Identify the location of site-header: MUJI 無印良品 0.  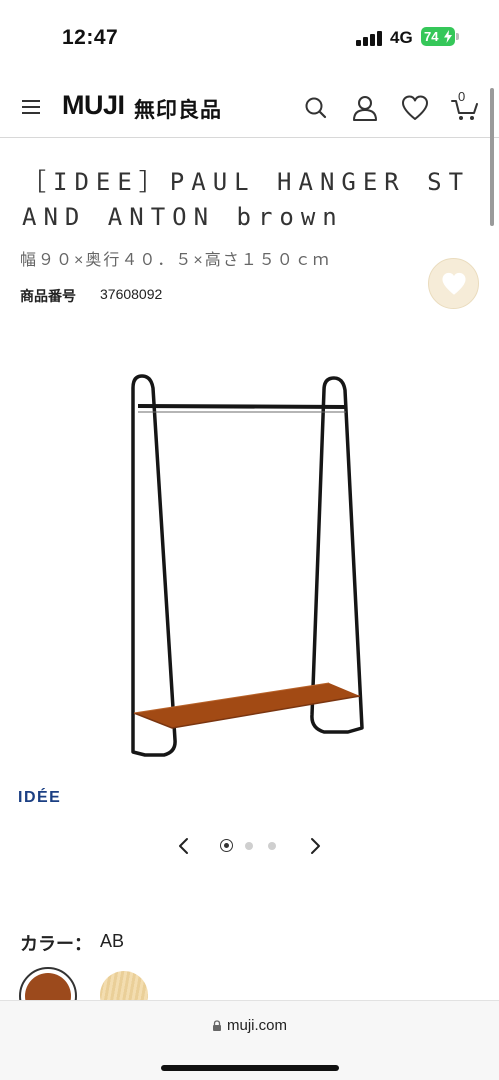
(249, 108).